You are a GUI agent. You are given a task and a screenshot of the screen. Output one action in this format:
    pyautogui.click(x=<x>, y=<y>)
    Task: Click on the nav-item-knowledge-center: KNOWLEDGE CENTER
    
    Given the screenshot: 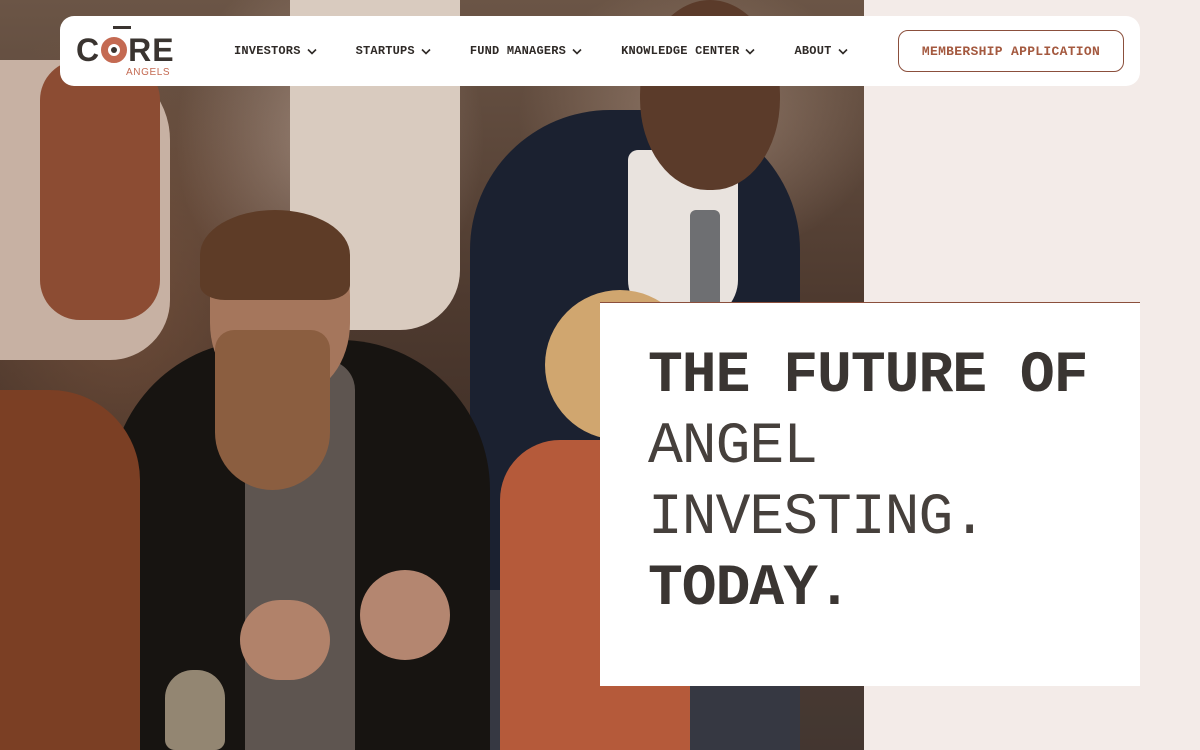 What is the action you would take?
    pyautogui.click(x=688, y=51)
    